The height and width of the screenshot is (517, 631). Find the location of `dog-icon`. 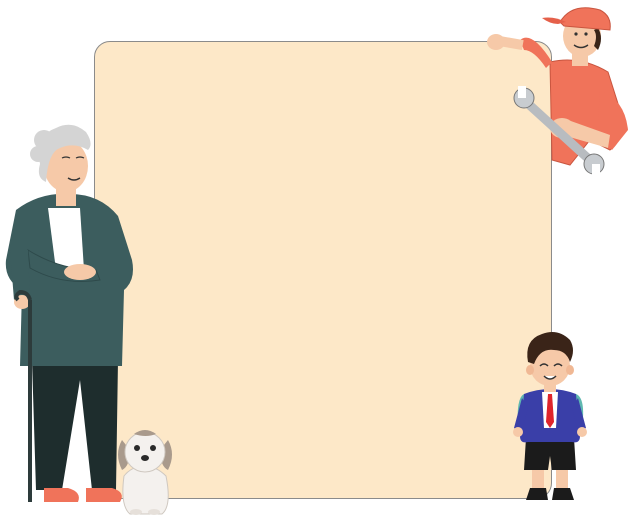

dog-icon is located at coordinates (145, 472).